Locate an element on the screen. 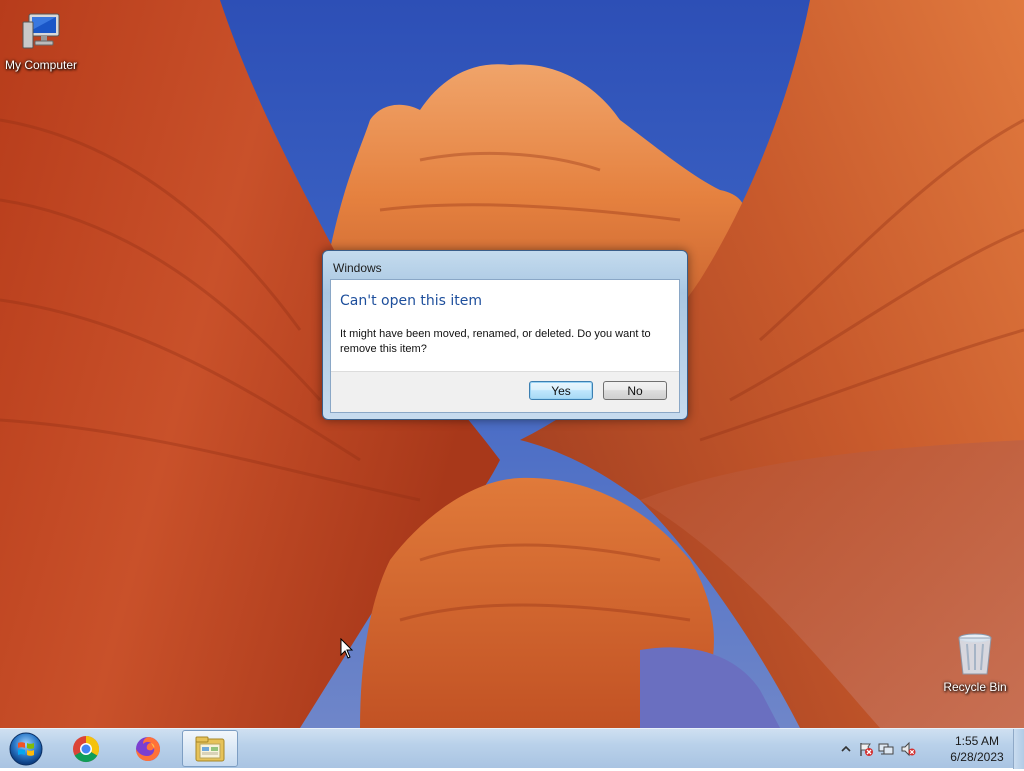 The image size is (1024, 771). clock-time: 1:55 AM is located at coordinates (977, 741).